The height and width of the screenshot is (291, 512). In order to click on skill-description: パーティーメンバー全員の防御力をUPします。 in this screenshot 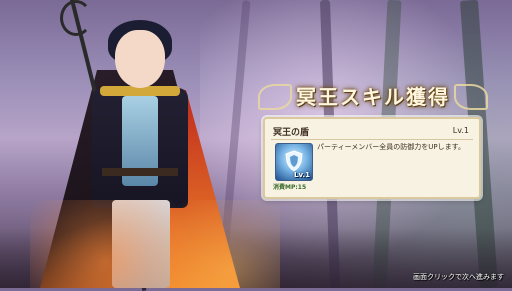, I will do `click(391, 147)`.